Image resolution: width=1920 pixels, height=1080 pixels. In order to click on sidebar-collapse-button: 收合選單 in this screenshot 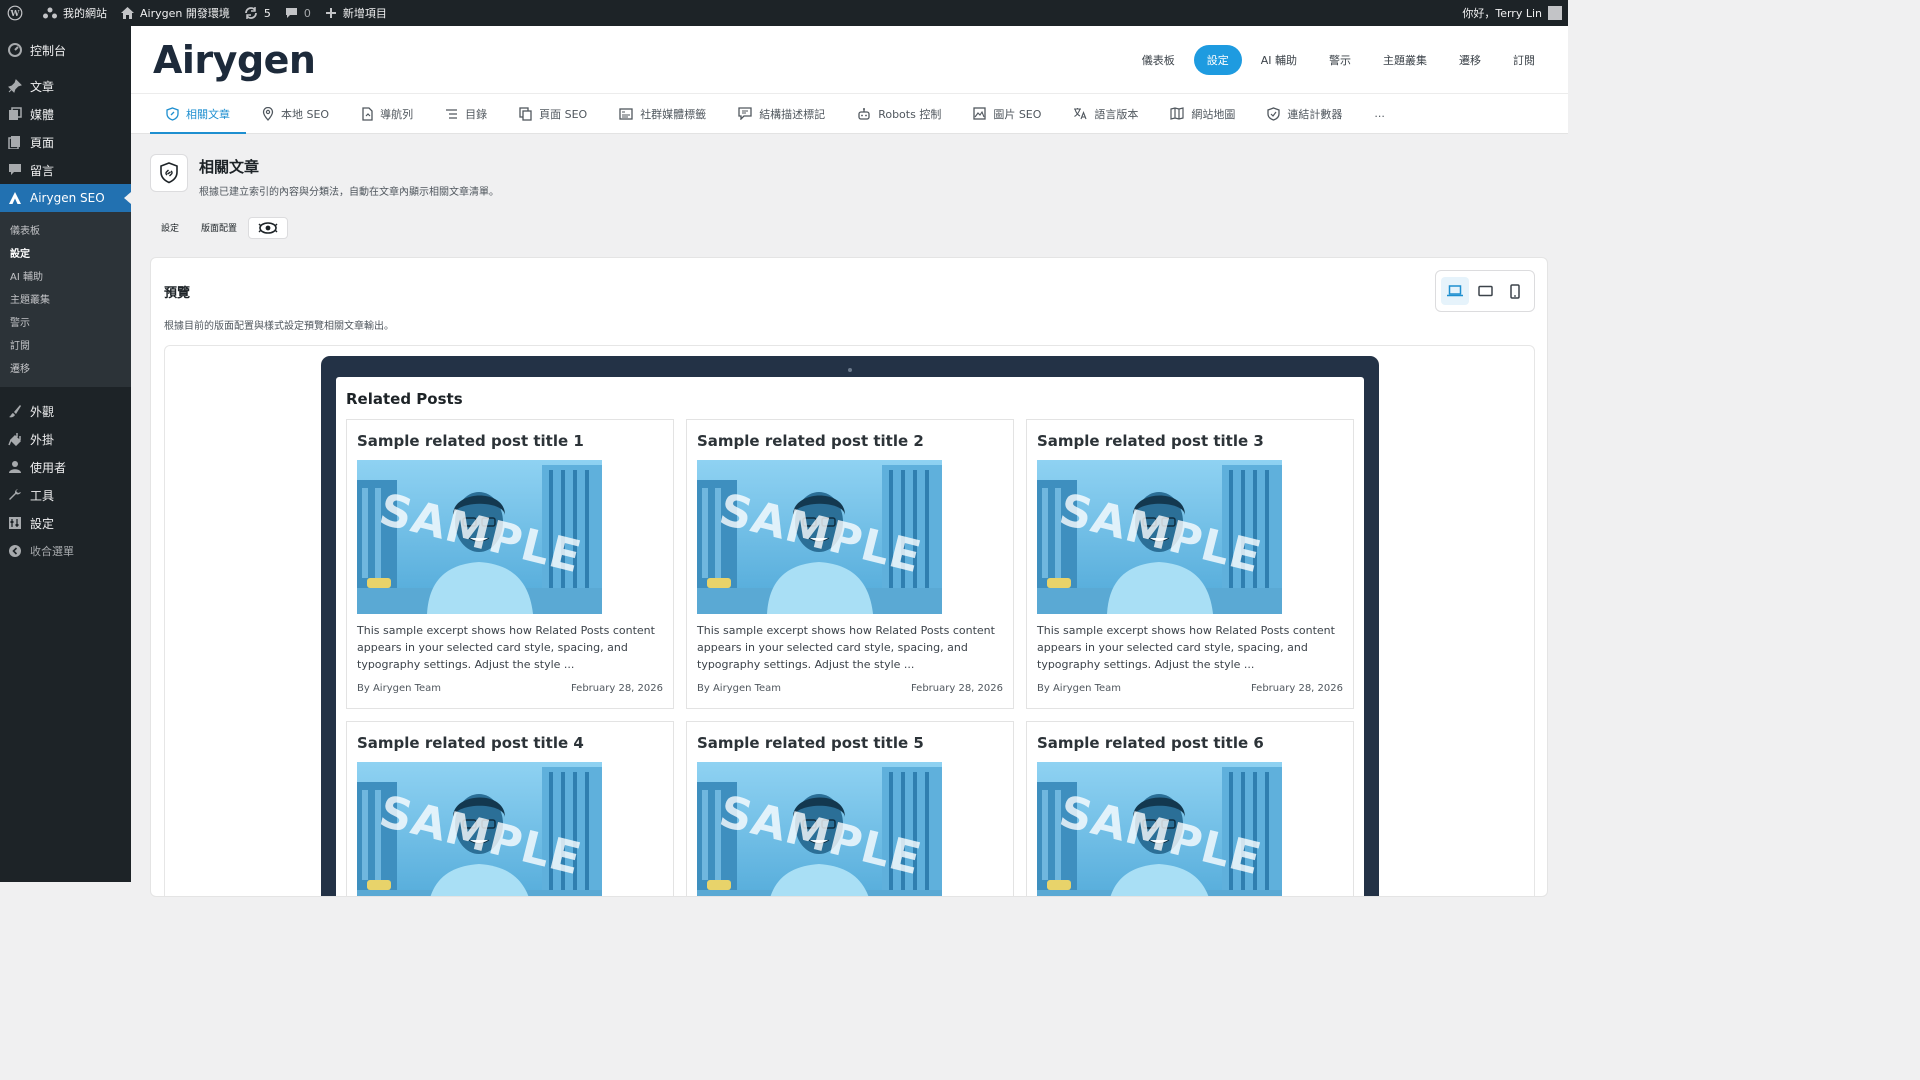, I will do `click(65, 551)`.